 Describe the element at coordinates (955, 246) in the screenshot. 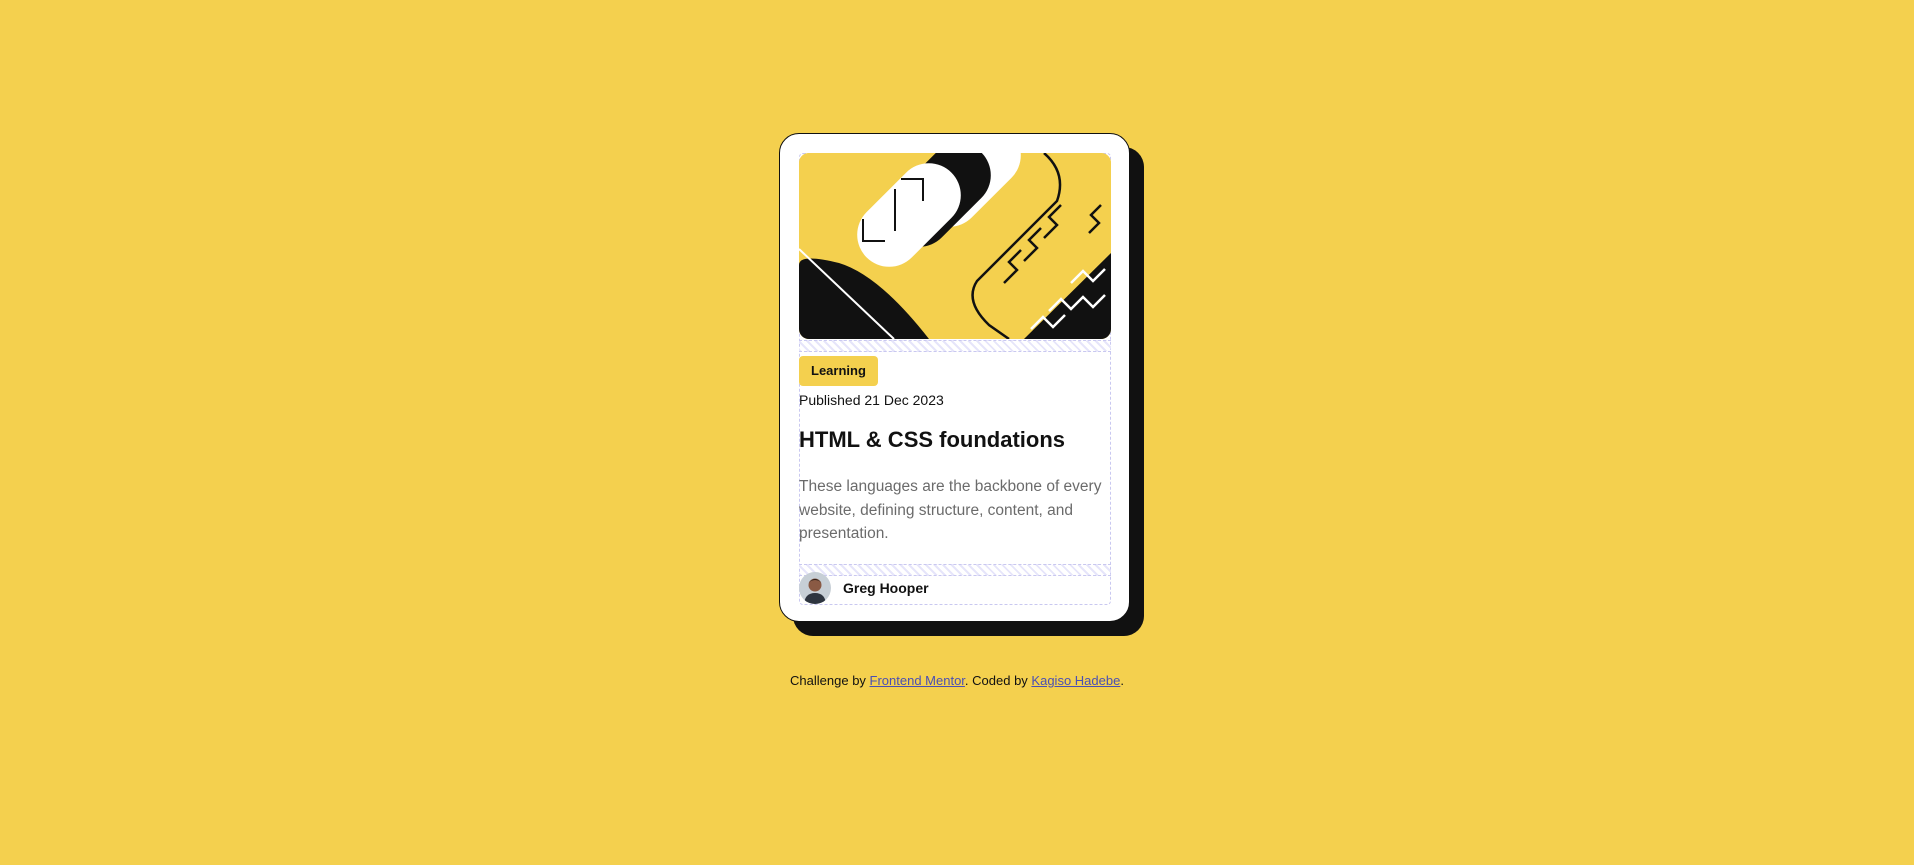

I see `card-illustration` at that location.